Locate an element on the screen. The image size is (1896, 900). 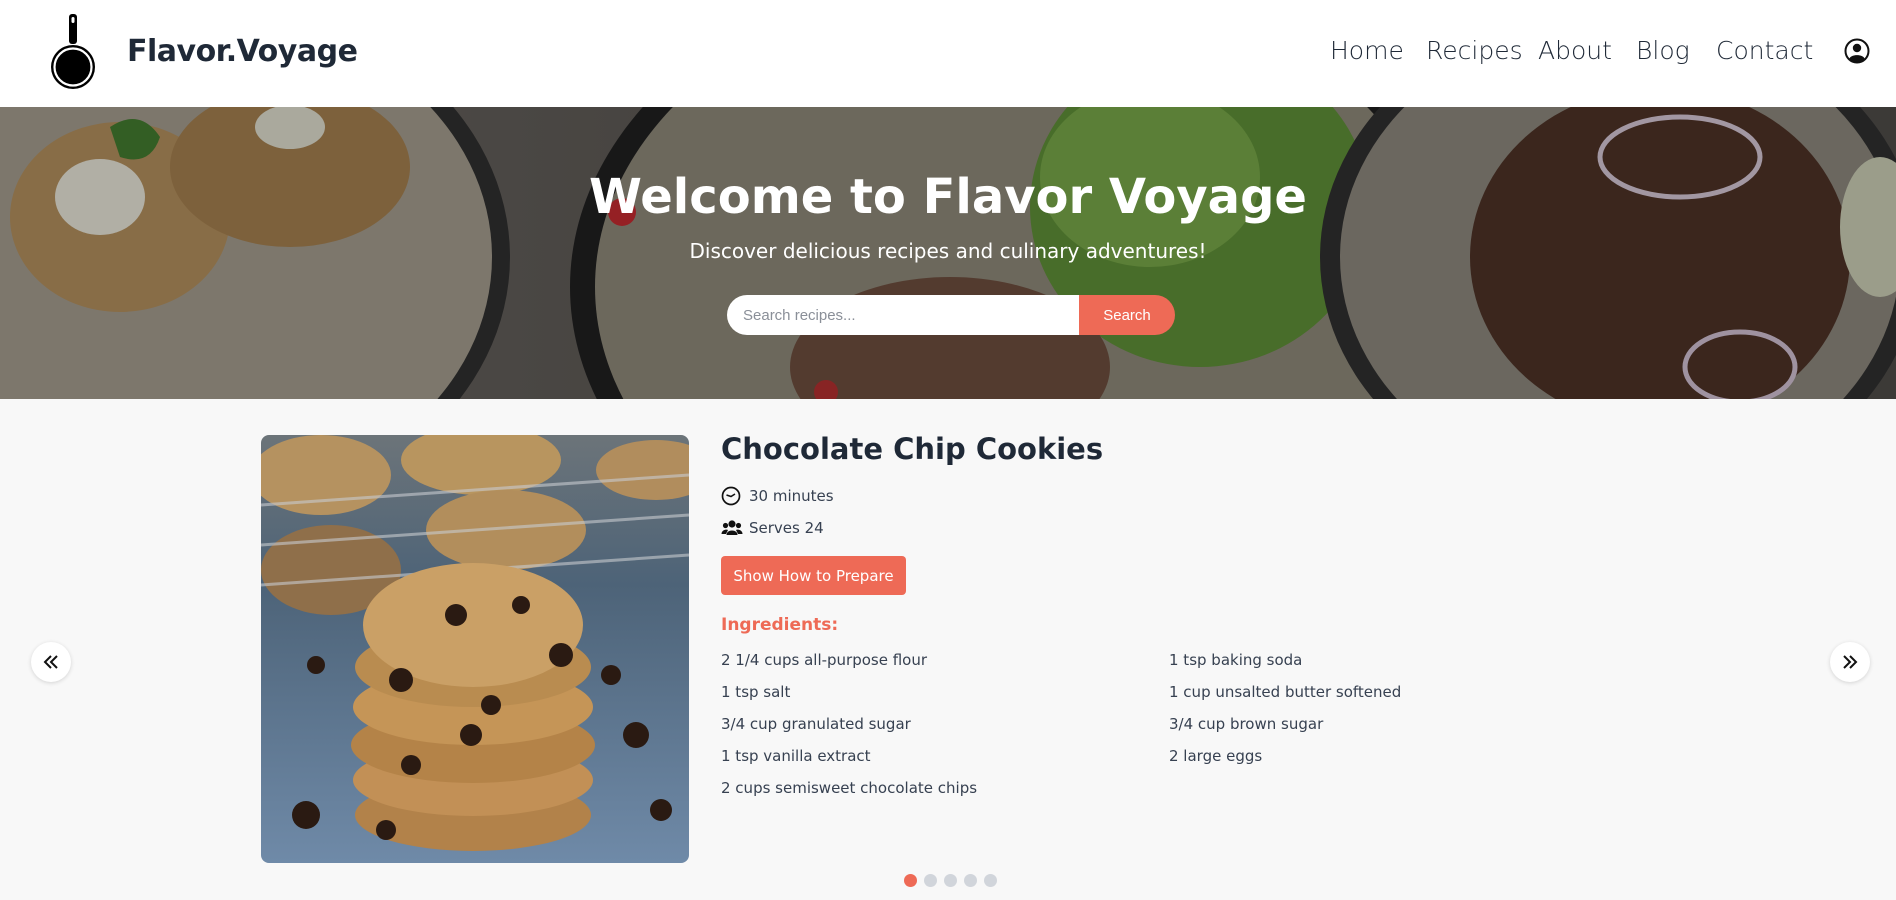
recipe-title: Chocolate Chip Cookies is located at coordinates (912, 449).